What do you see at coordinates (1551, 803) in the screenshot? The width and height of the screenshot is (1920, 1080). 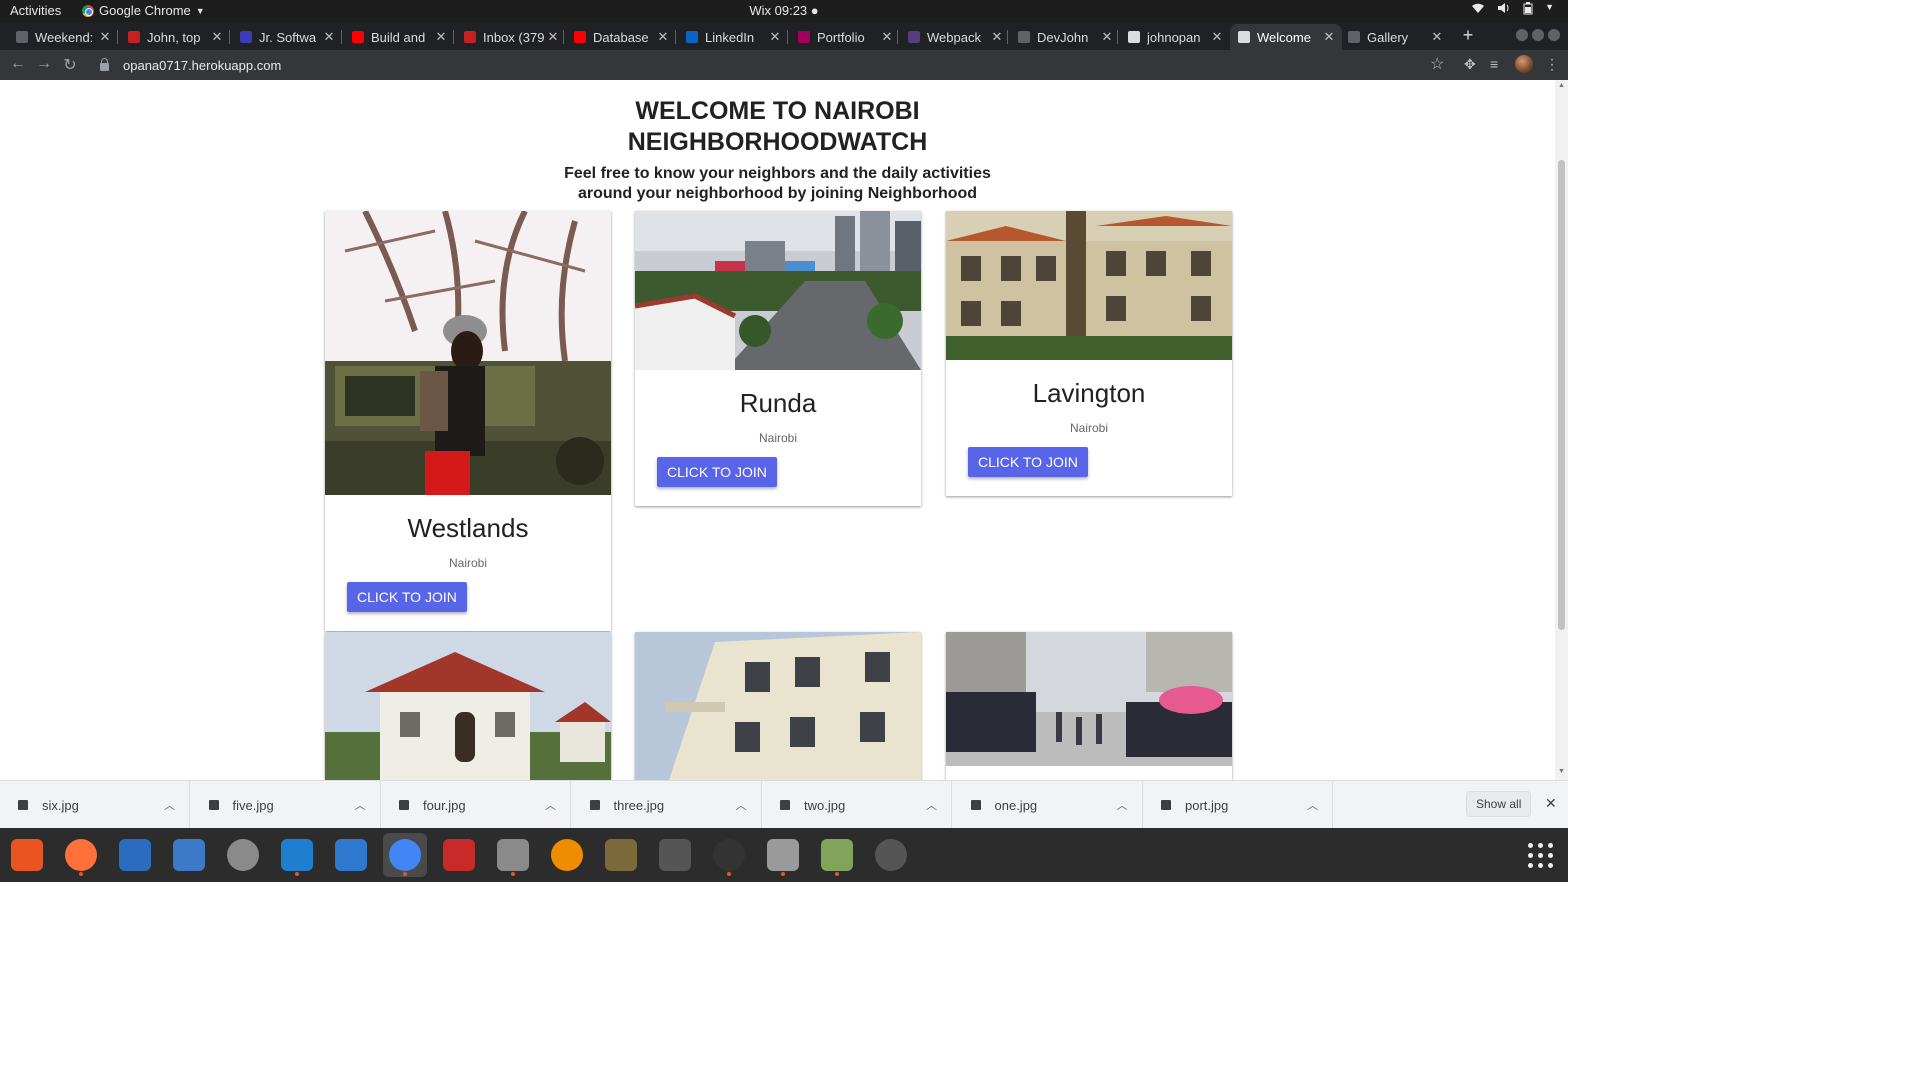 I see `close-shelf-icon: ✕` at bounding box center [1551, 803].